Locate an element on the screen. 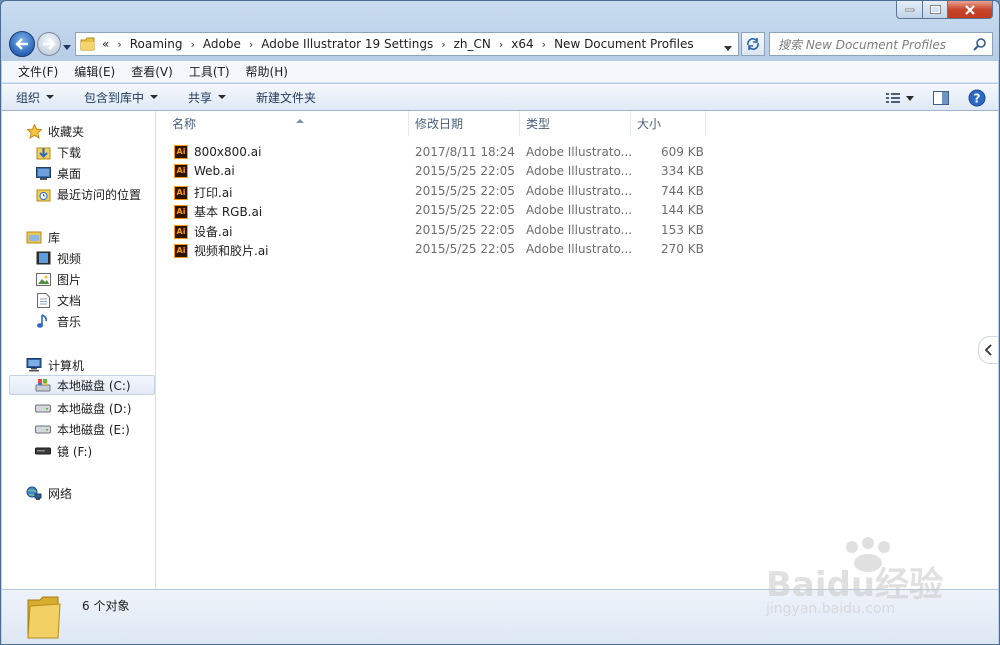  refresh-button is located at coordinates (753, 44).